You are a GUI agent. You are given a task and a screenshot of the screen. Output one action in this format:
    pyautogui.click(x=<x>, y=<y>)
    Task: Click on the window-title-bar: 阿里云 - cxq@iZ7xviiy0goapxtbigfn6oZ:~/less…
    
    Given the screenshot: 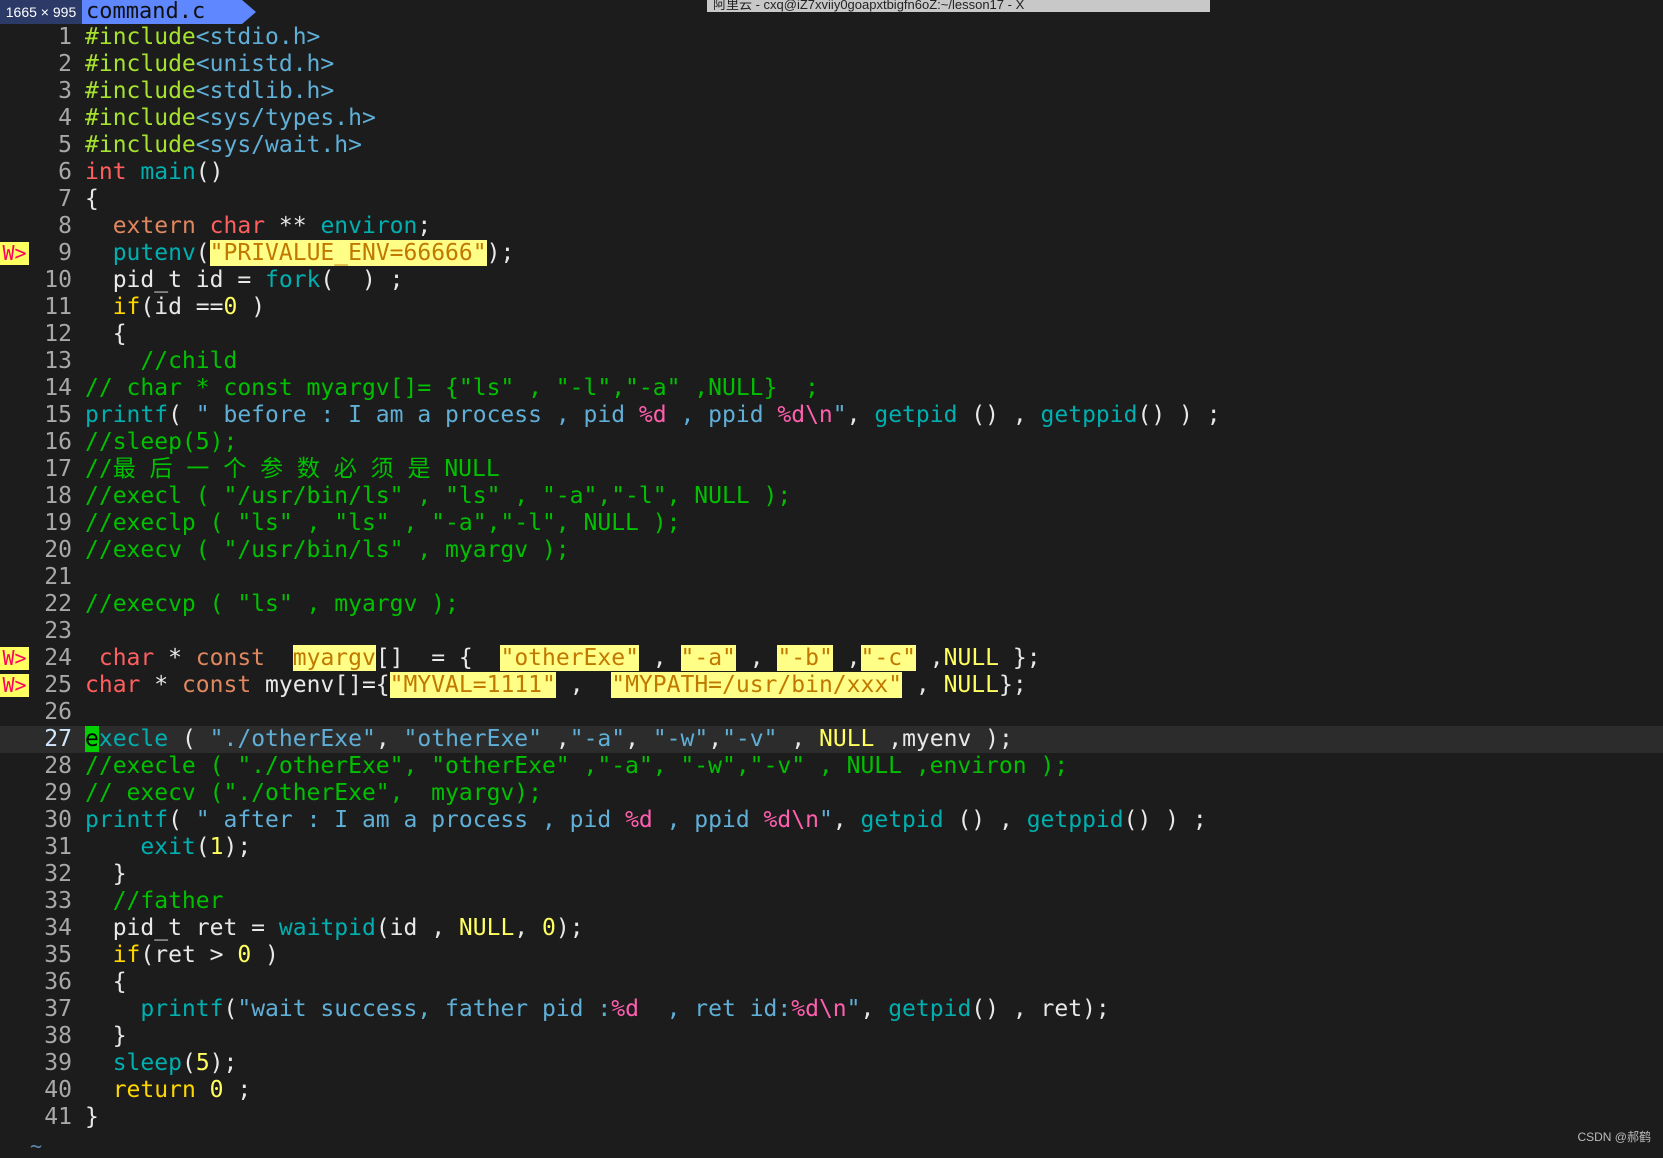 What is the action you would take?
    pyautogui.click(x=958, y=6)
    